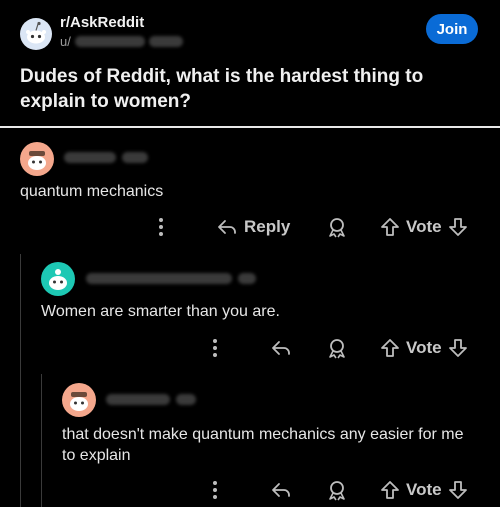 This screenshot has width=500, height=507. Describe the element at coordinates (92, 191) in the screenshot. I see `comment-body: quantum mechanics` at that location.